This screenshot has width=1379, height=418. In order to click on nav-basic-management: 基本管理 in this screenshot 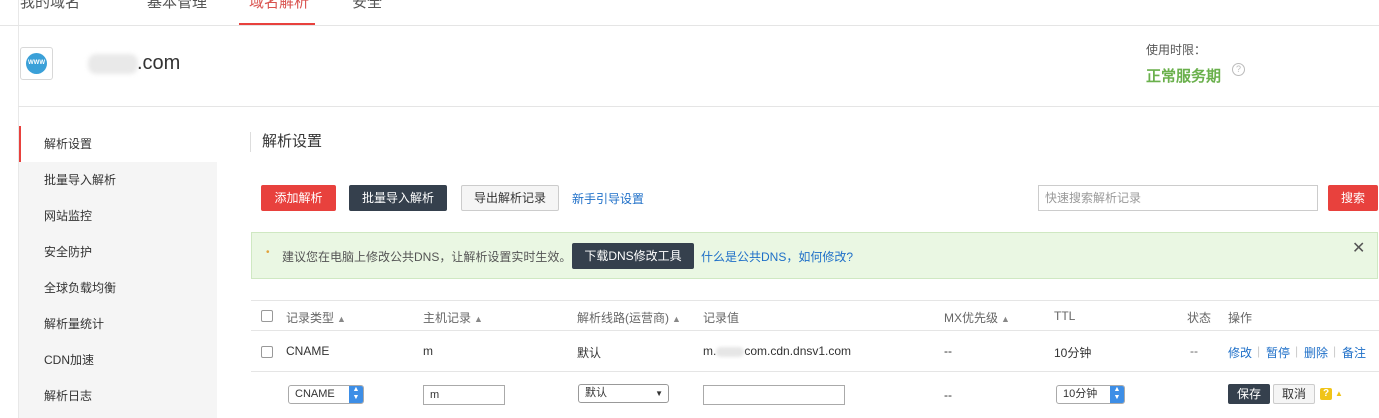, I will do `click(177, 6)`.